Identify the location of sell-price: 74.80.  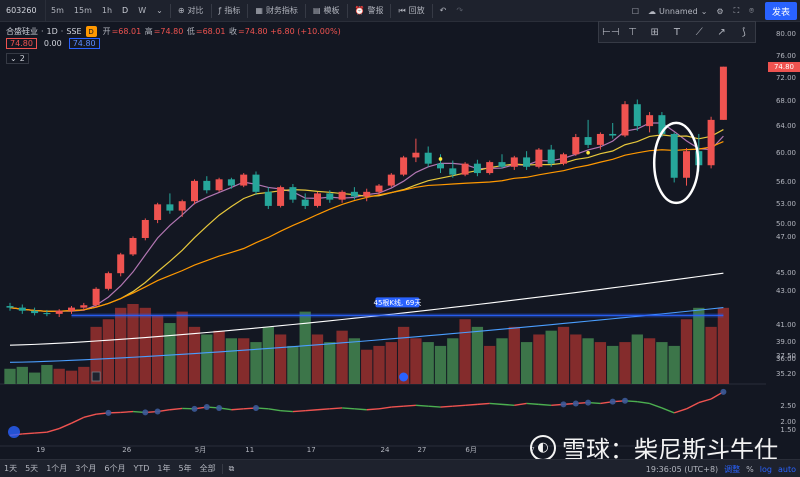
(21, 43).